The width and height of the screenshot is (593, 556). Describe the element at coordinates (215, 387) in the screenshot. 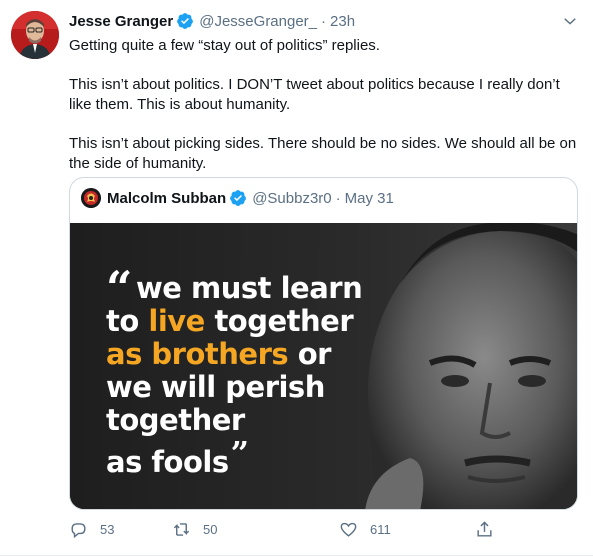

I see `quote-line: we will perish` at that location.